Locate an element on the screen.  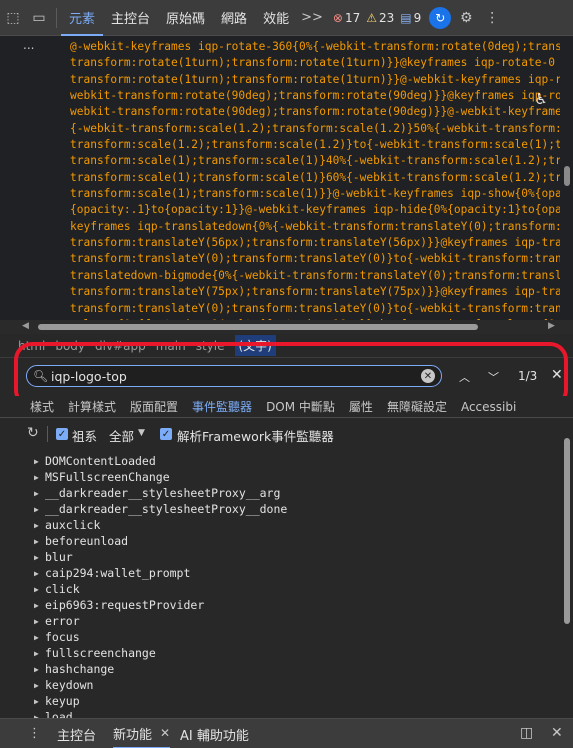
breadcrumb-item: body is located at coordinates (70, 346).